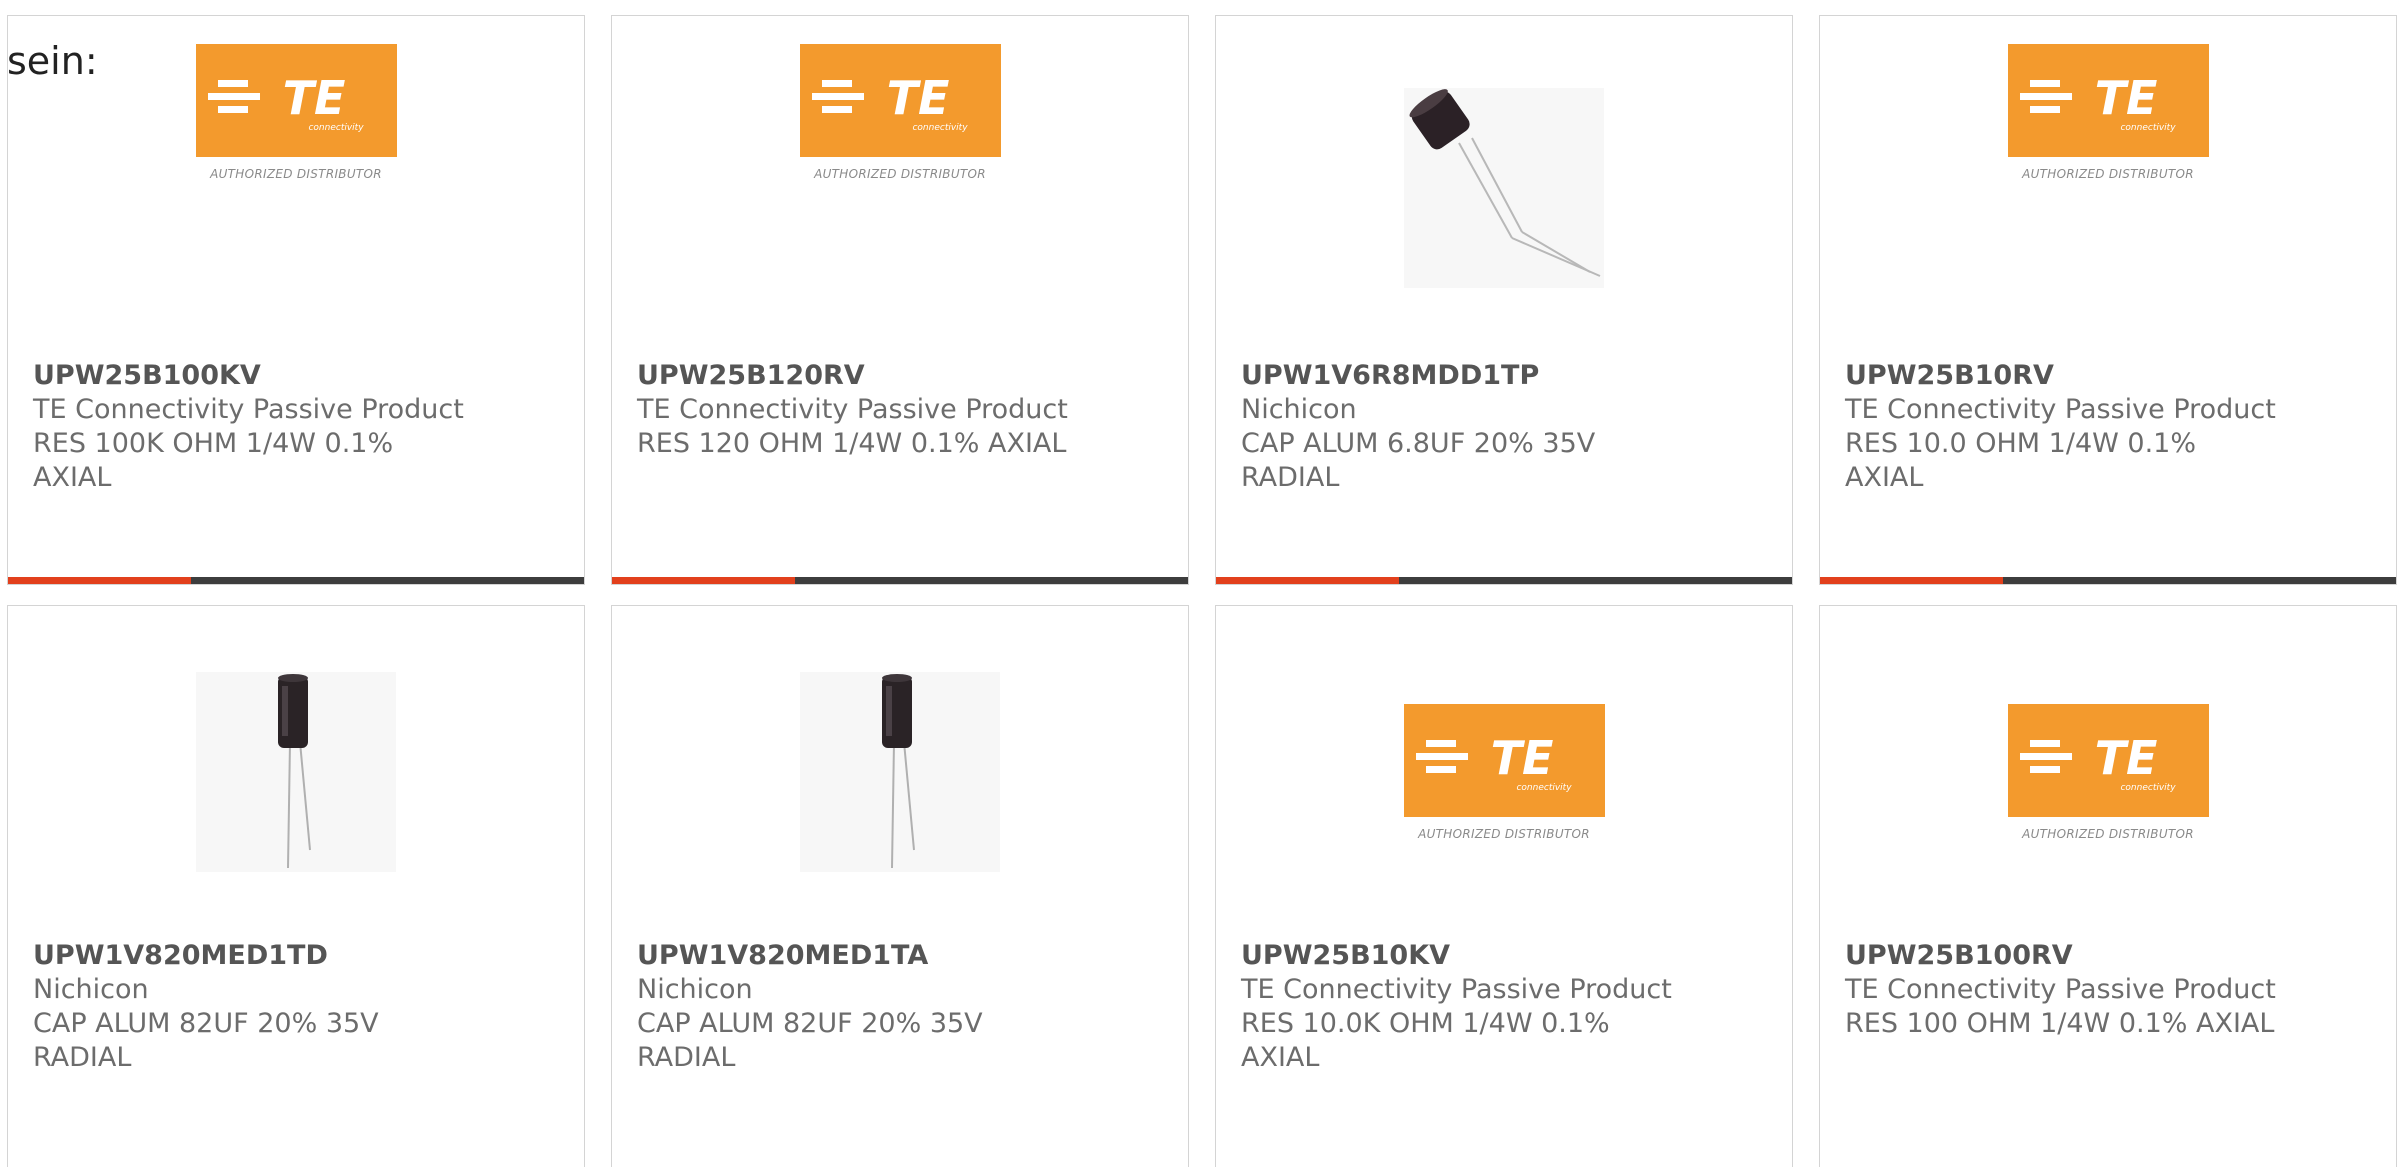  What do you see at coordinates (852, 443) in the screenshot?
I see `description: RES 120 OHM 1/4W 0.1% AXIAL` at bounding box center [852, 443].